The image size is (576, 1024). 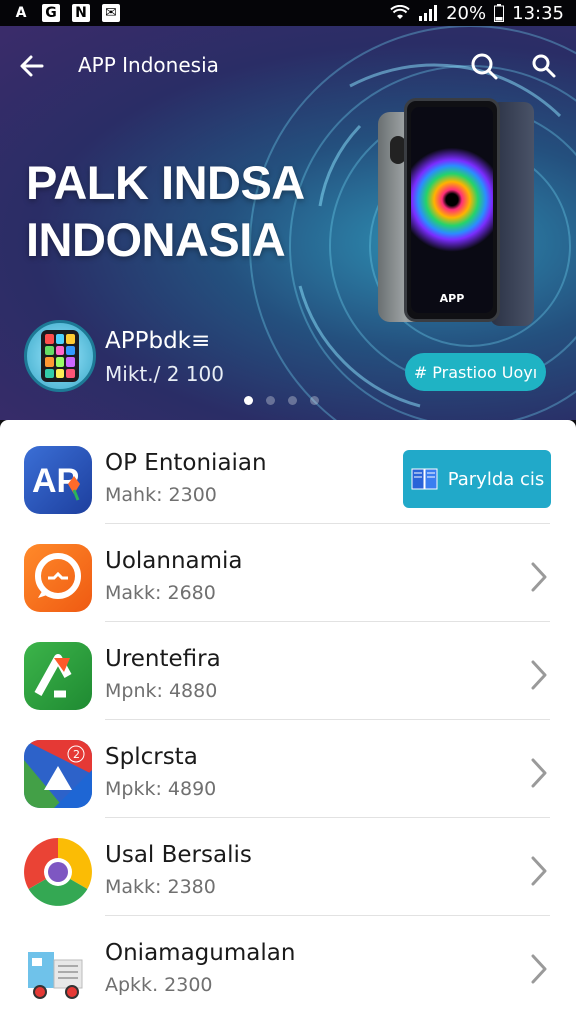 What do you see at coordinates (163, 659) in the screenshot?
I see `app-name: Urentefira` at bounding box center [163, 659].